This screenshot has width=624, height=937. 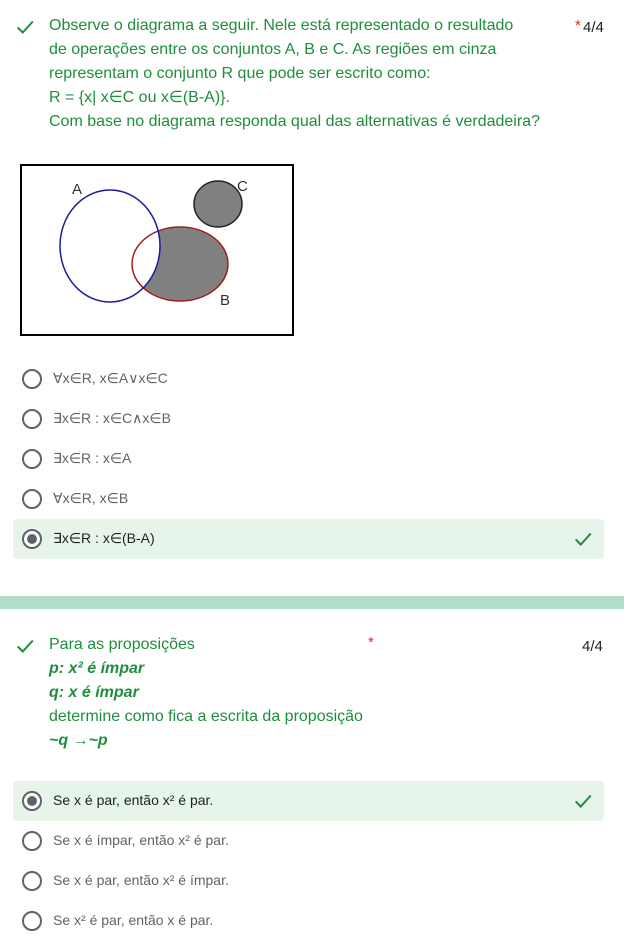 What do you see at coordinates (133, 920) in the screenshot?
I see `option-label: Se x² é par, então x é par.` at bounding box center [133, 920].